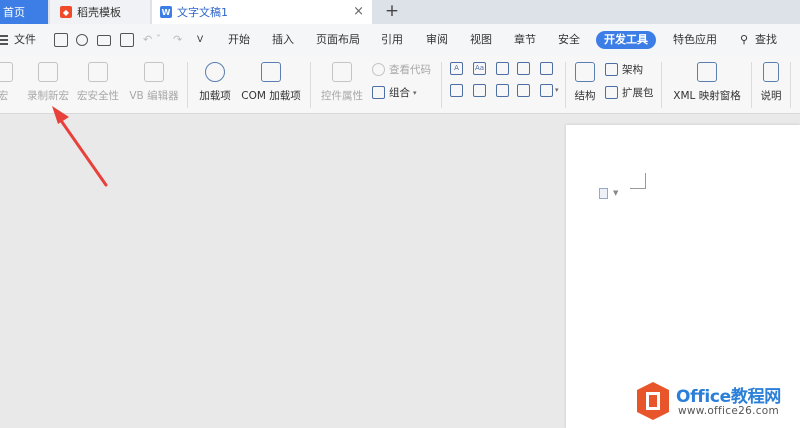 The height and width of the screenshot is (428, 800). What do you see at coordinates (603, 193) in the screenshot?
I see `paragraph-layout-icon` at bounding box center [603, 193].